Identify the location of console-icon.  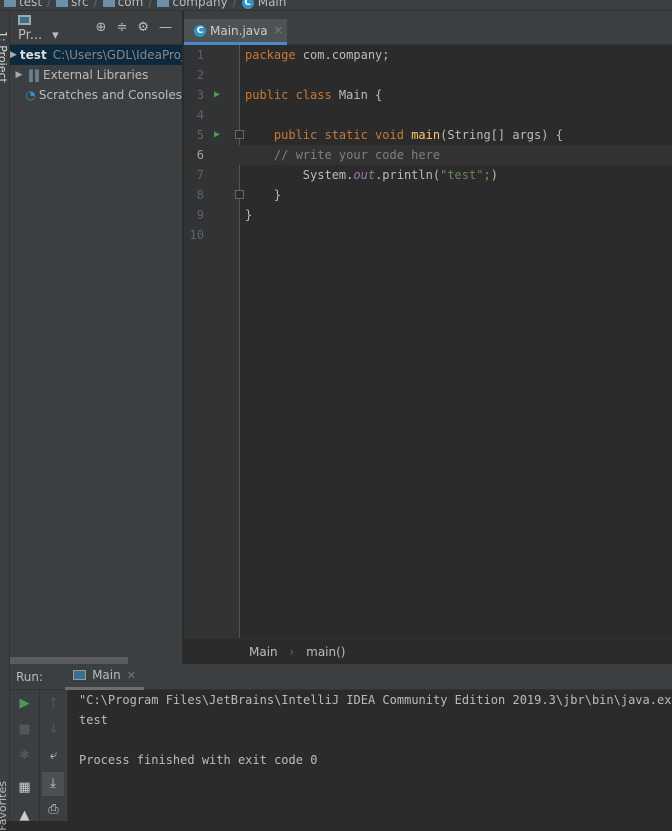
(80, 675).